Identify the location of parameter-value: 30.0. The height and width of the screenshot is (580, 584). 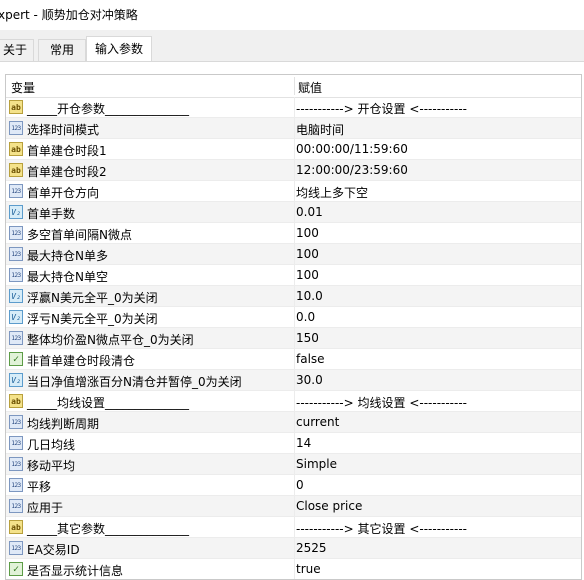
(309, 380).